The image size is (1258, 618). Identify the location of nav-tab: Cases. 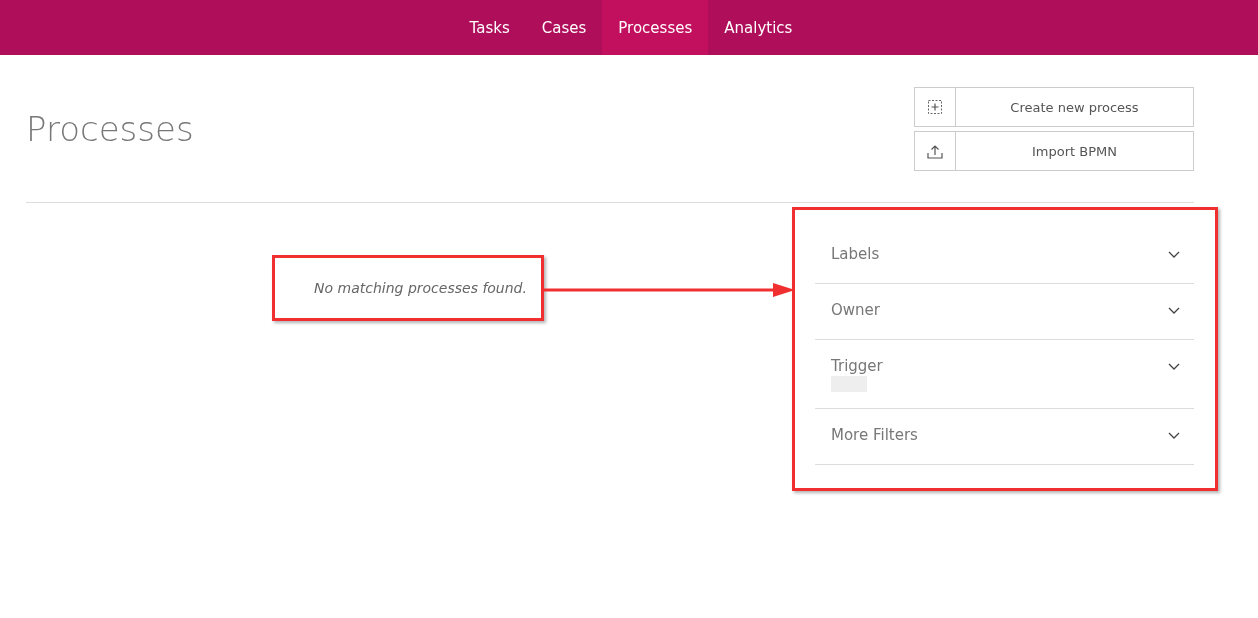
(564, 27).